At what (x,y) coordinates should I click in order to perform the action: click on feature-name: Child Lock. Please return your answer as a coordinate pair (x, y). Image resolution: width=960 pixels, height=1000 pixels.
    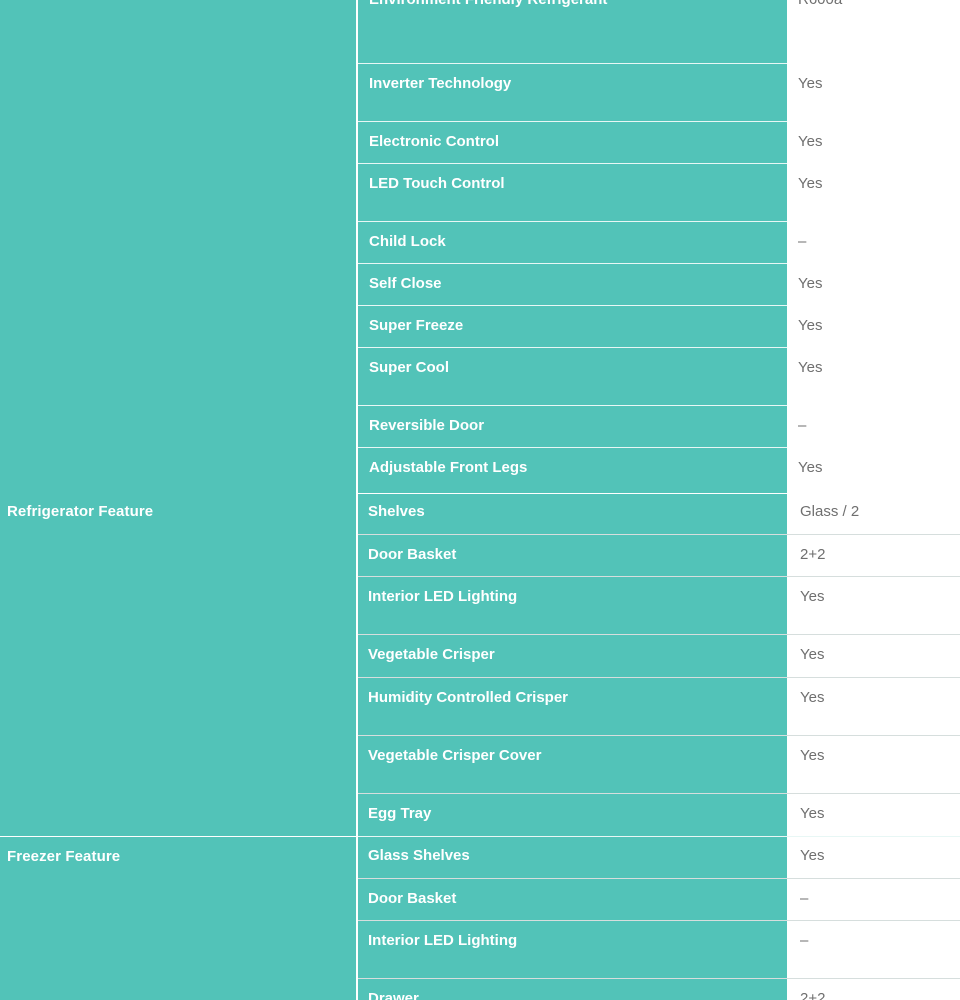
    Looking at the image, I should click on (407, 241).